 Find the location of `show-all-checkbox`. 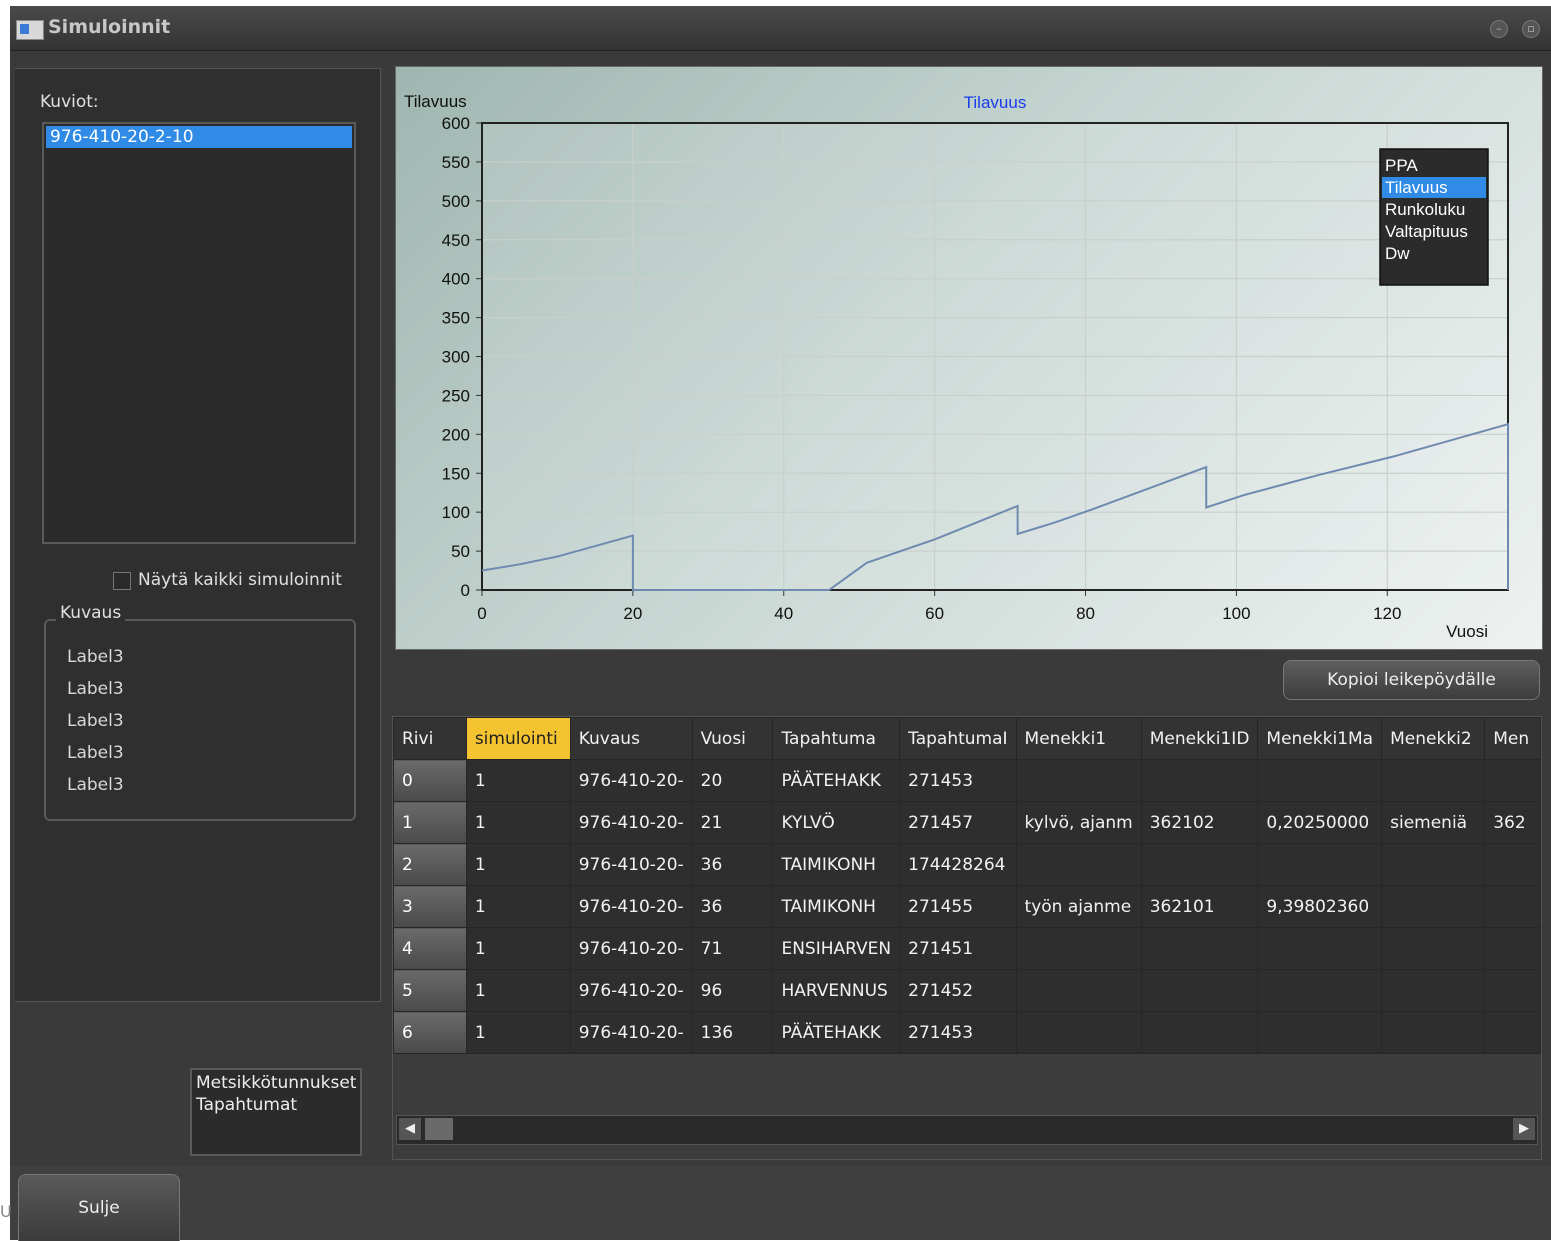

show-all-checkbox is located at coordinates (122, 581).